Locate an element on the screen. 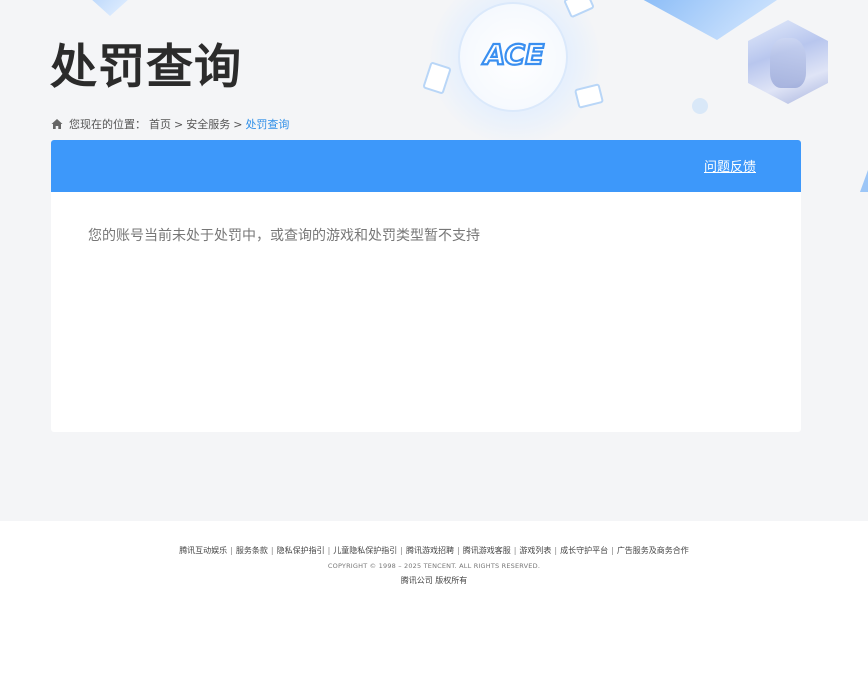 This screenshot has height=684, width=868. logo-text: ACE is located at coordinates (513, 54).